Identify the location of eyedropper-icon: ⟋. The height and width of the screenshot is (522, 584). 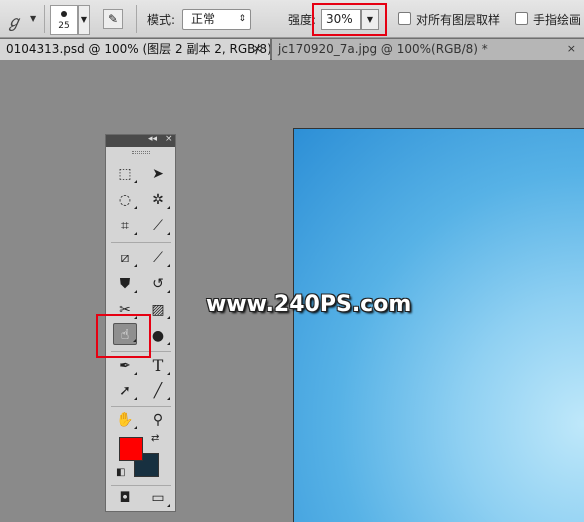
(158, 226).